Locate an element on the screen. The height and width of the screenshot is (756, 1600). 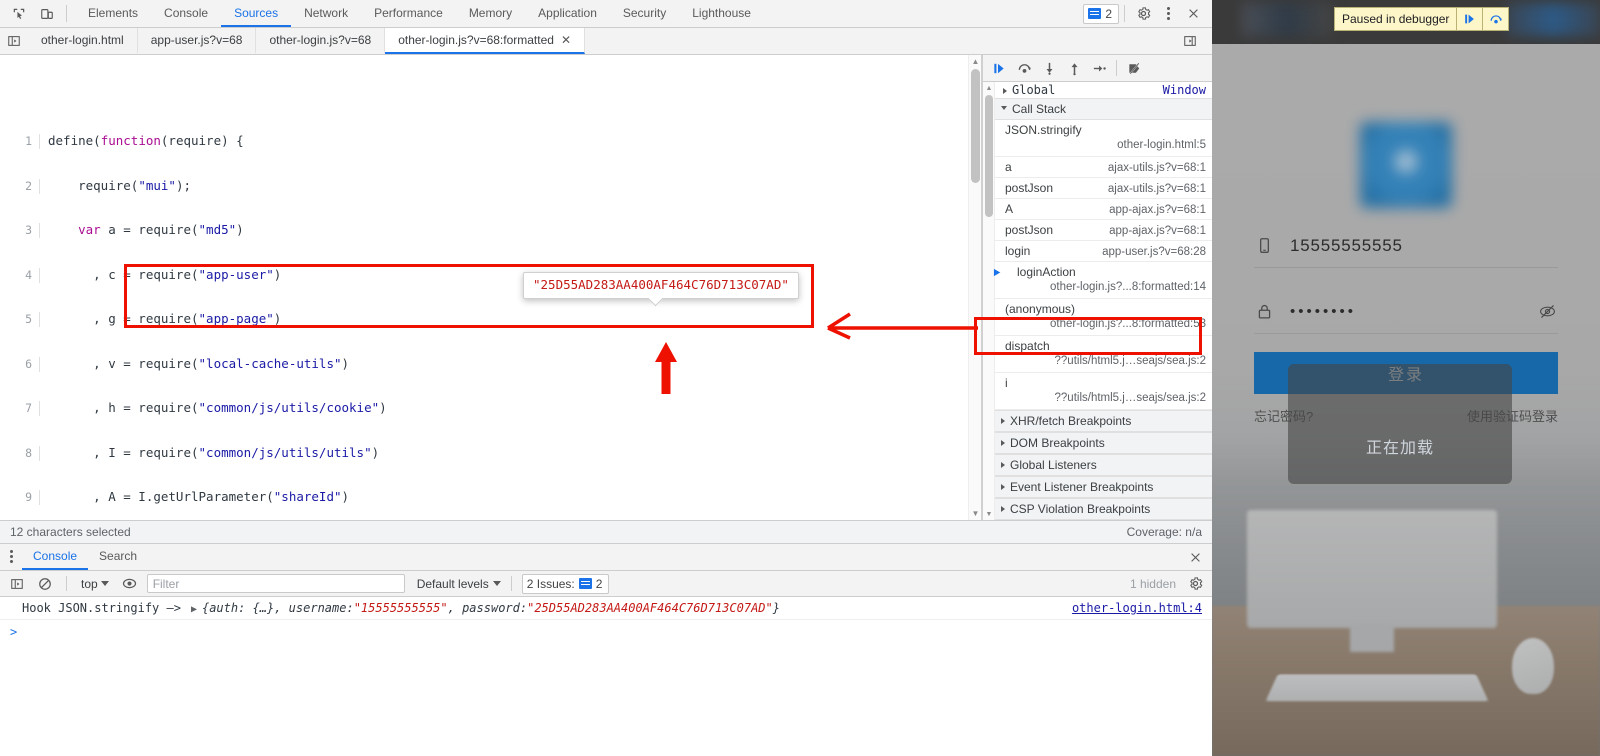
show-navigator-icon is located at coordinates (14, 41).